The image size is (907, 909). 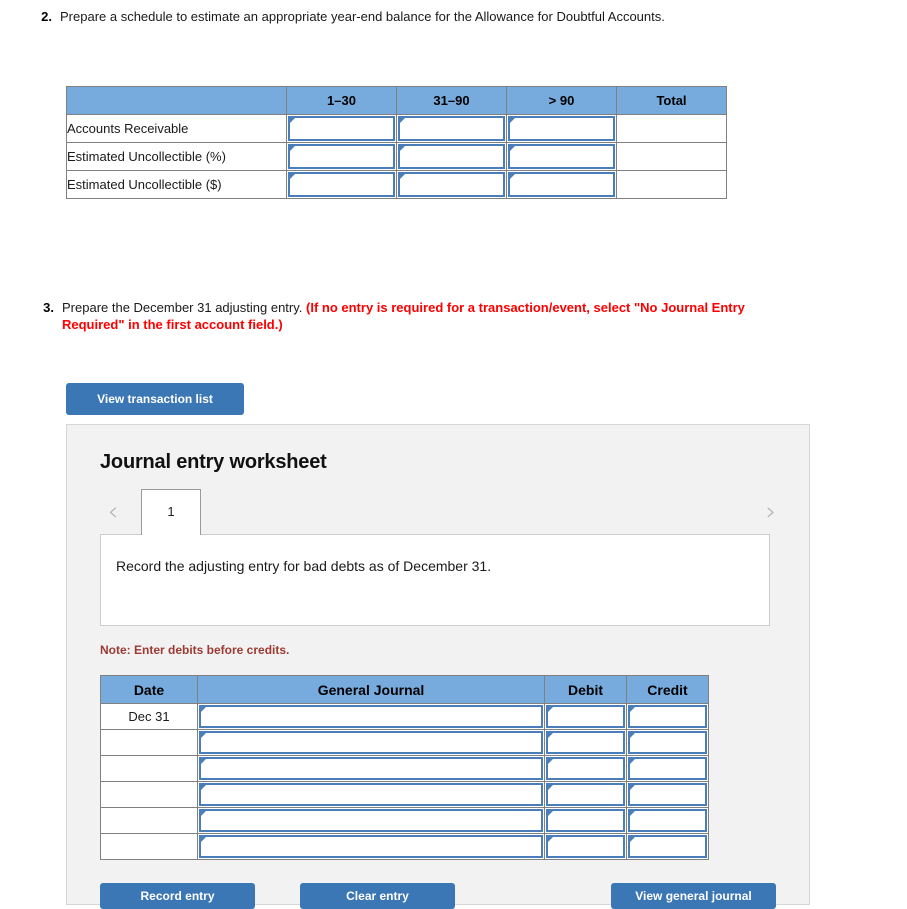 What do you see at coordinates (442, 512) in the screenshot?
I see `worksheet-tab-strip: ‹ 1 ›` at bounding box center [442, 512].